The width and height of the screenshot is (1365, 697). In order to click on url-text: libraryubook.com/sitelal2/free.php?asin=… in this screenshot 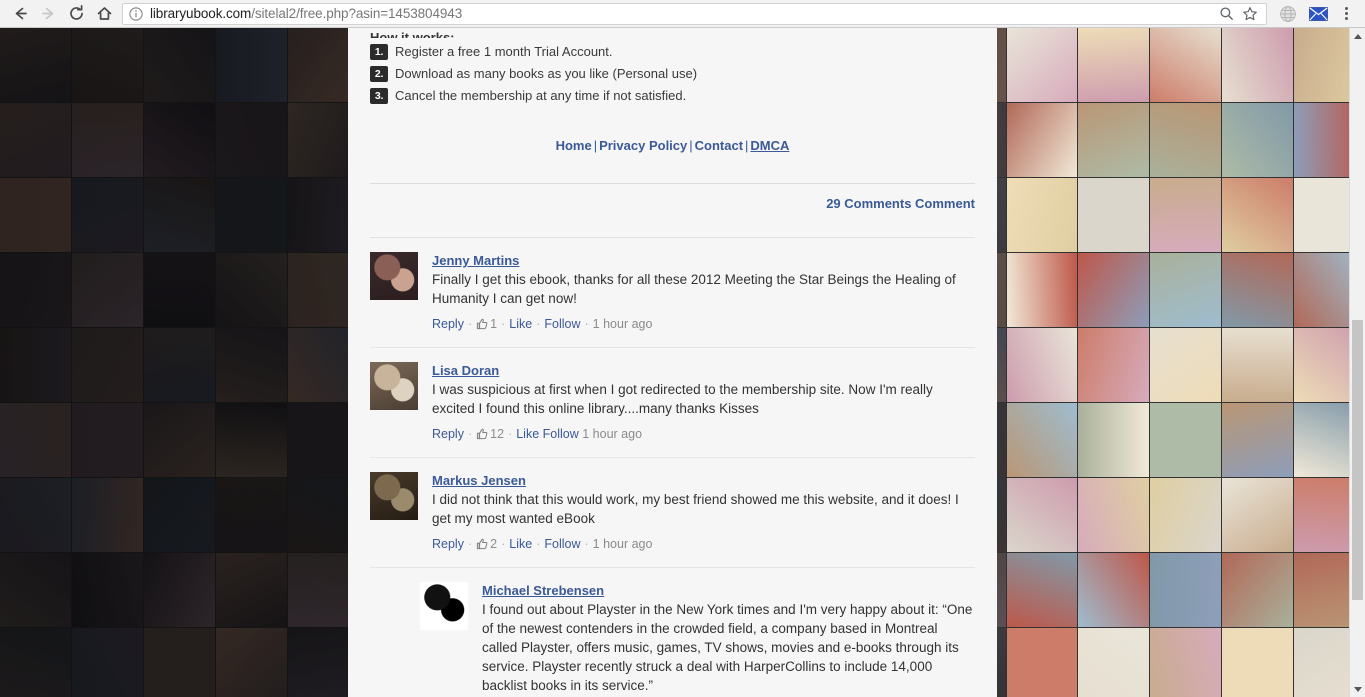, I will do `click(306, 13)`.